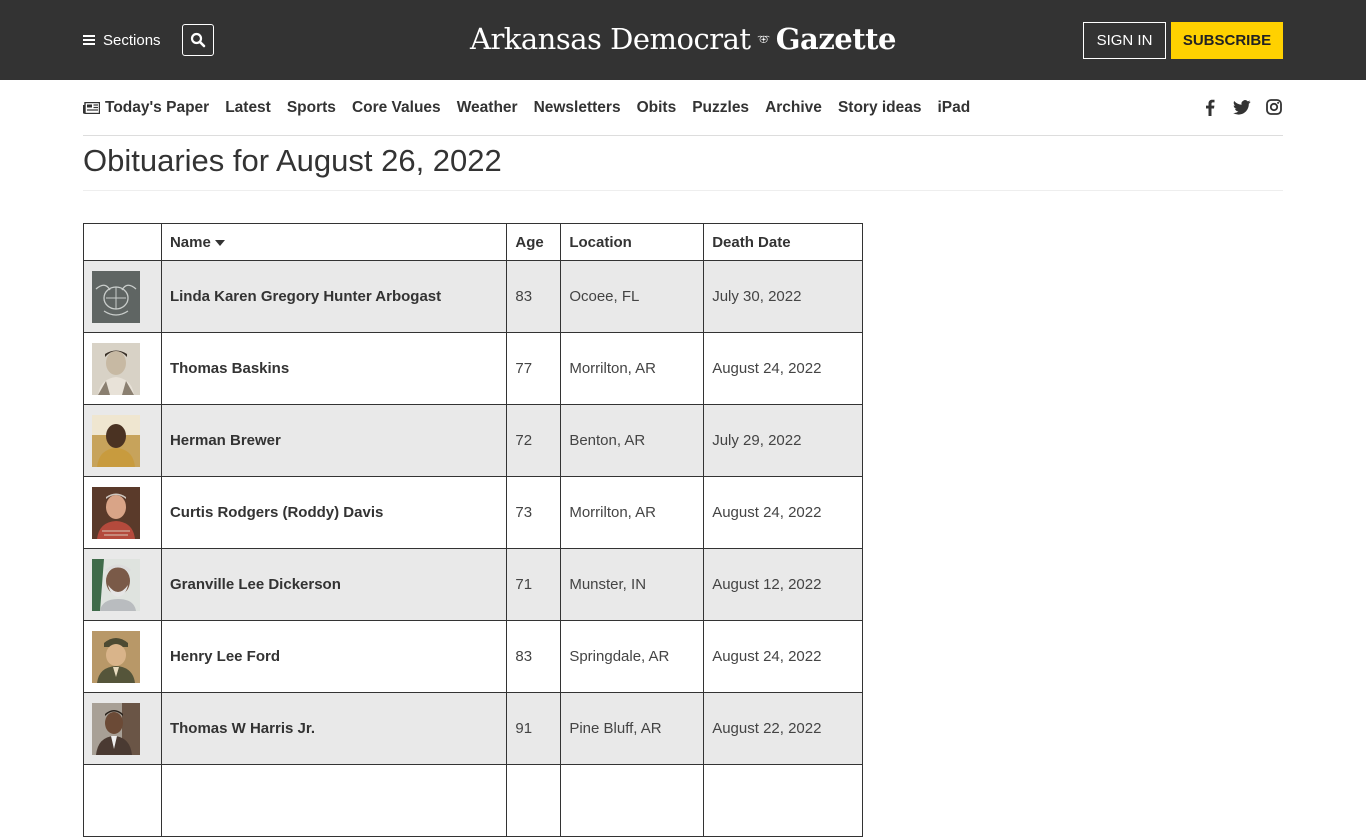  I want to click on obit-age: 71, so click(534, 584).